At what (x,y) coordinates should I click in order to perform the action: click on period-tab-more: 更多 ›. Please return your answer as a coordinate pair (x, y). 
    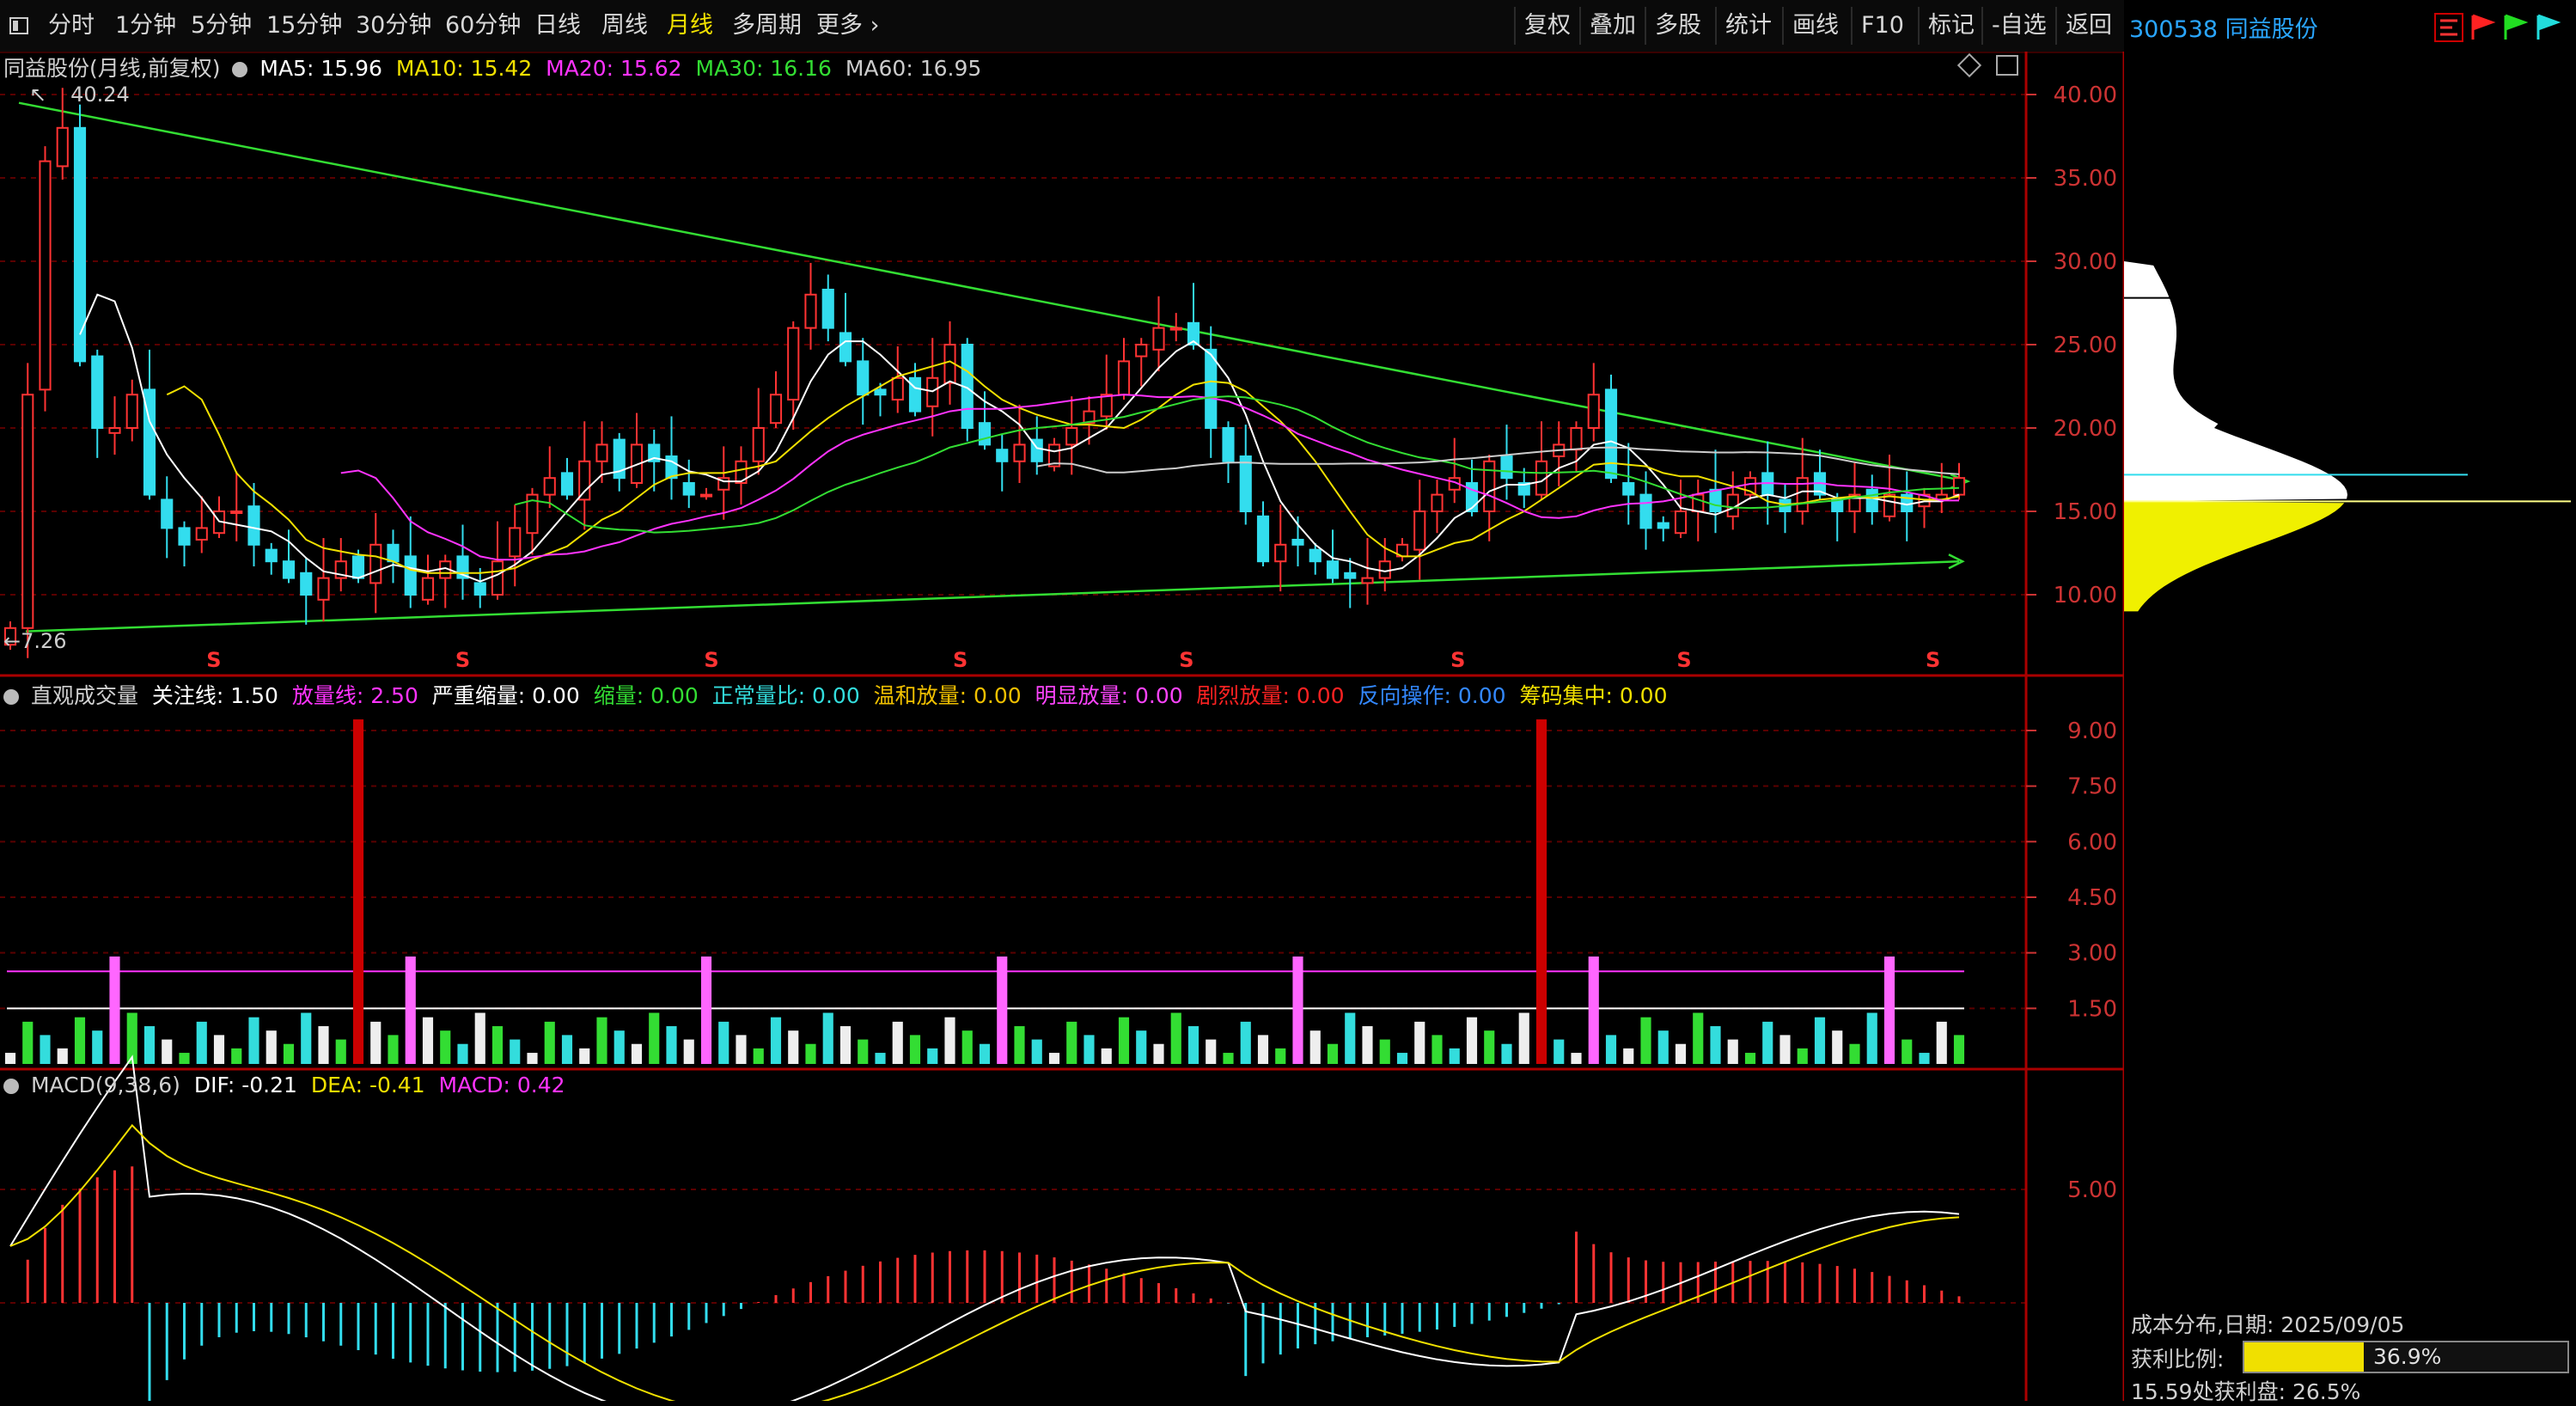
    Looking at the image, I should click on (847, 26).